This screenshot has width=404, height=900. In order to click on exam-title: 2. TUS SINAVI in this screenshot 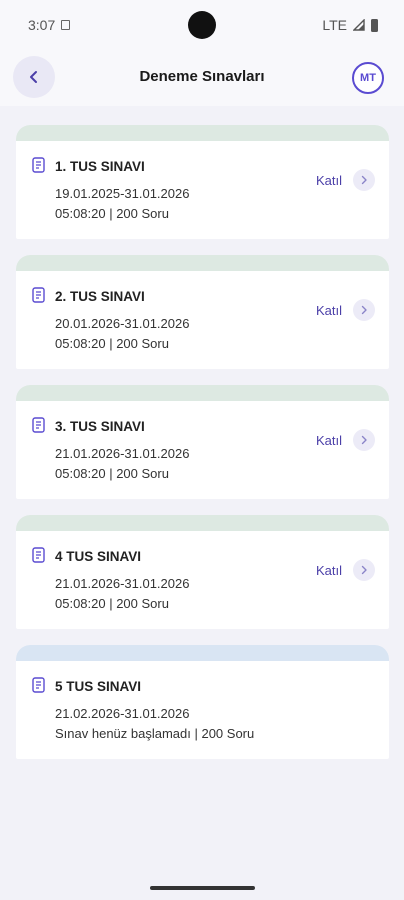, I will do `click(100, 296)`.